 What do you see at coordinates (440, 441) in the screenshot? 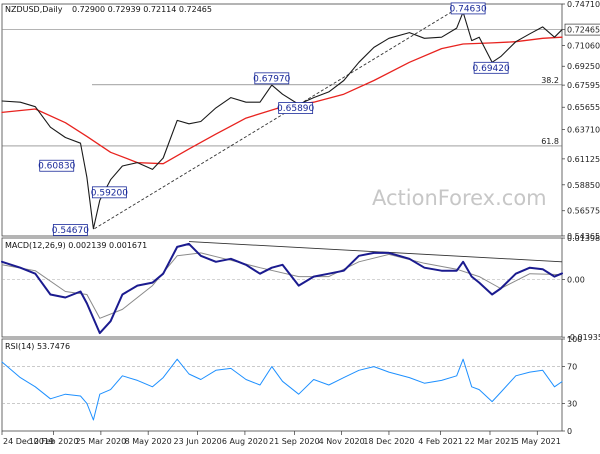
I see `x-axis-tick-label: 4 Feb 2021` at bounding box center [440, 441].